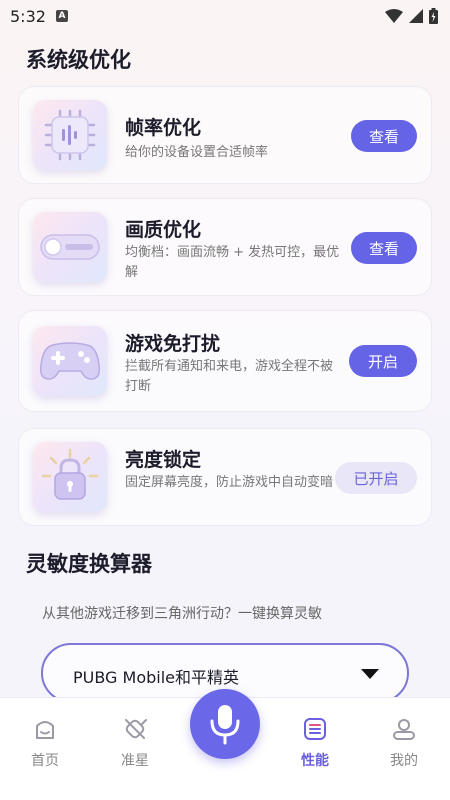 The image size is (450, 800). Describe the element at coordinates (384, 136) in the screenshot. I see `view-frame-rate-button: 查看` at that location.